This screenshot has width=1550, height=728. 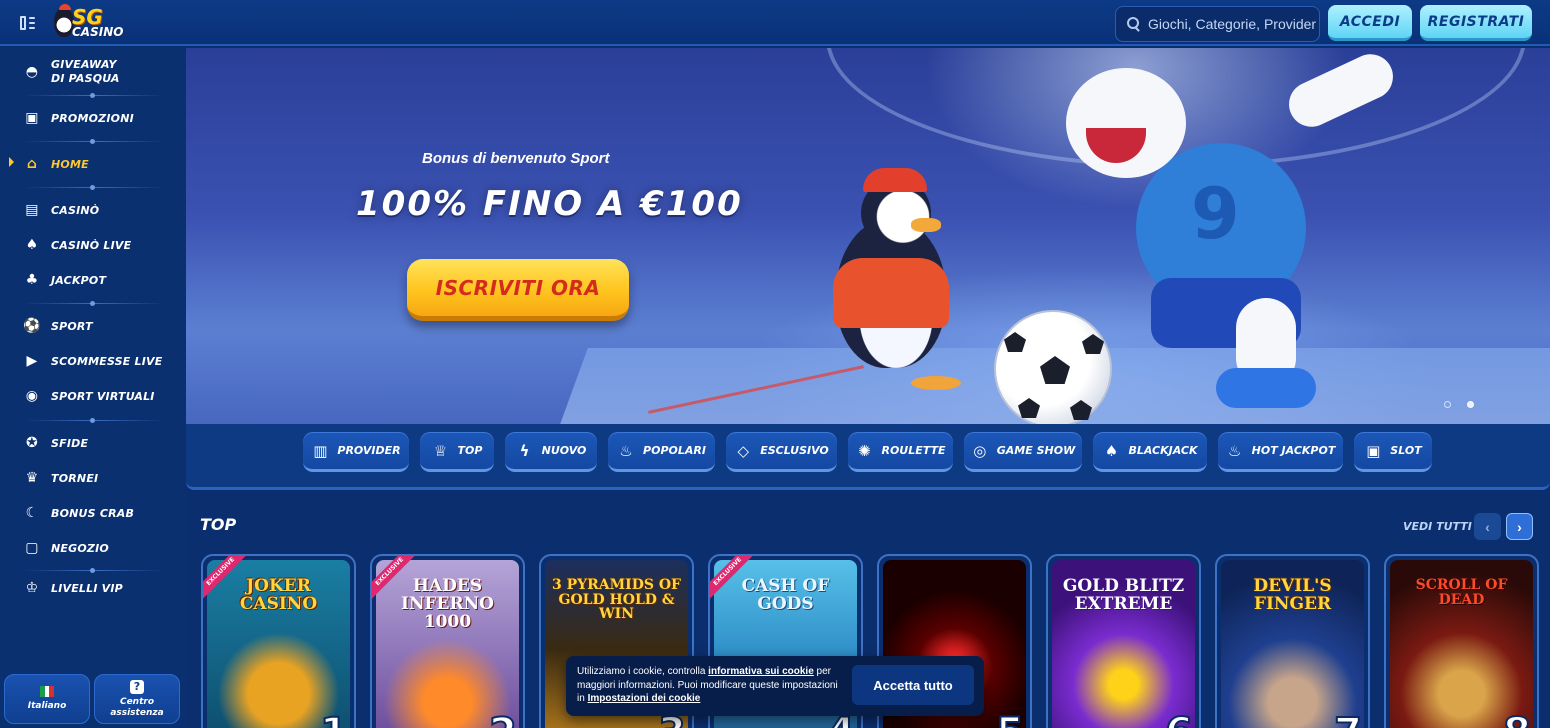 I want to click on sidebar-item-sport: ⚽ SPORT, so click(x=98, y=326).